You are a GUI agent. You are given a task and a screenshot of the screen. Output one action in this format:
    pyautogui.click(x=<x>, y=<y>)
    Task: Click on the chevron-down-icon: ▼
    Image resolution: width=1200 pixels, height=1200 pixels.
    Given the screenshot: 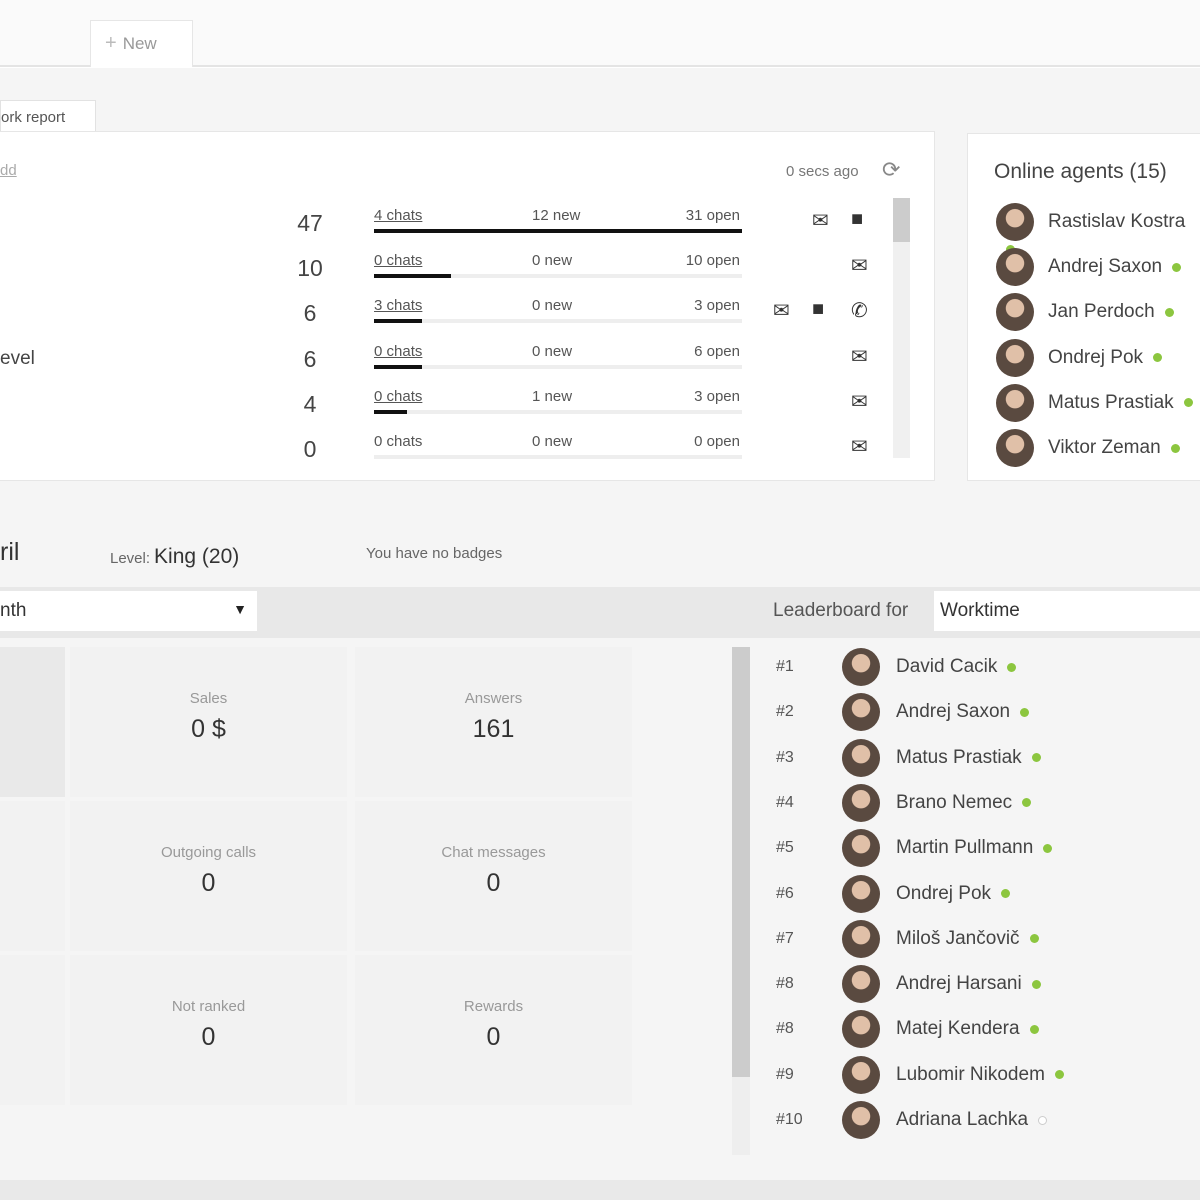 What is the action you would take?
    pyautogui.click(x=240, y=609)
    